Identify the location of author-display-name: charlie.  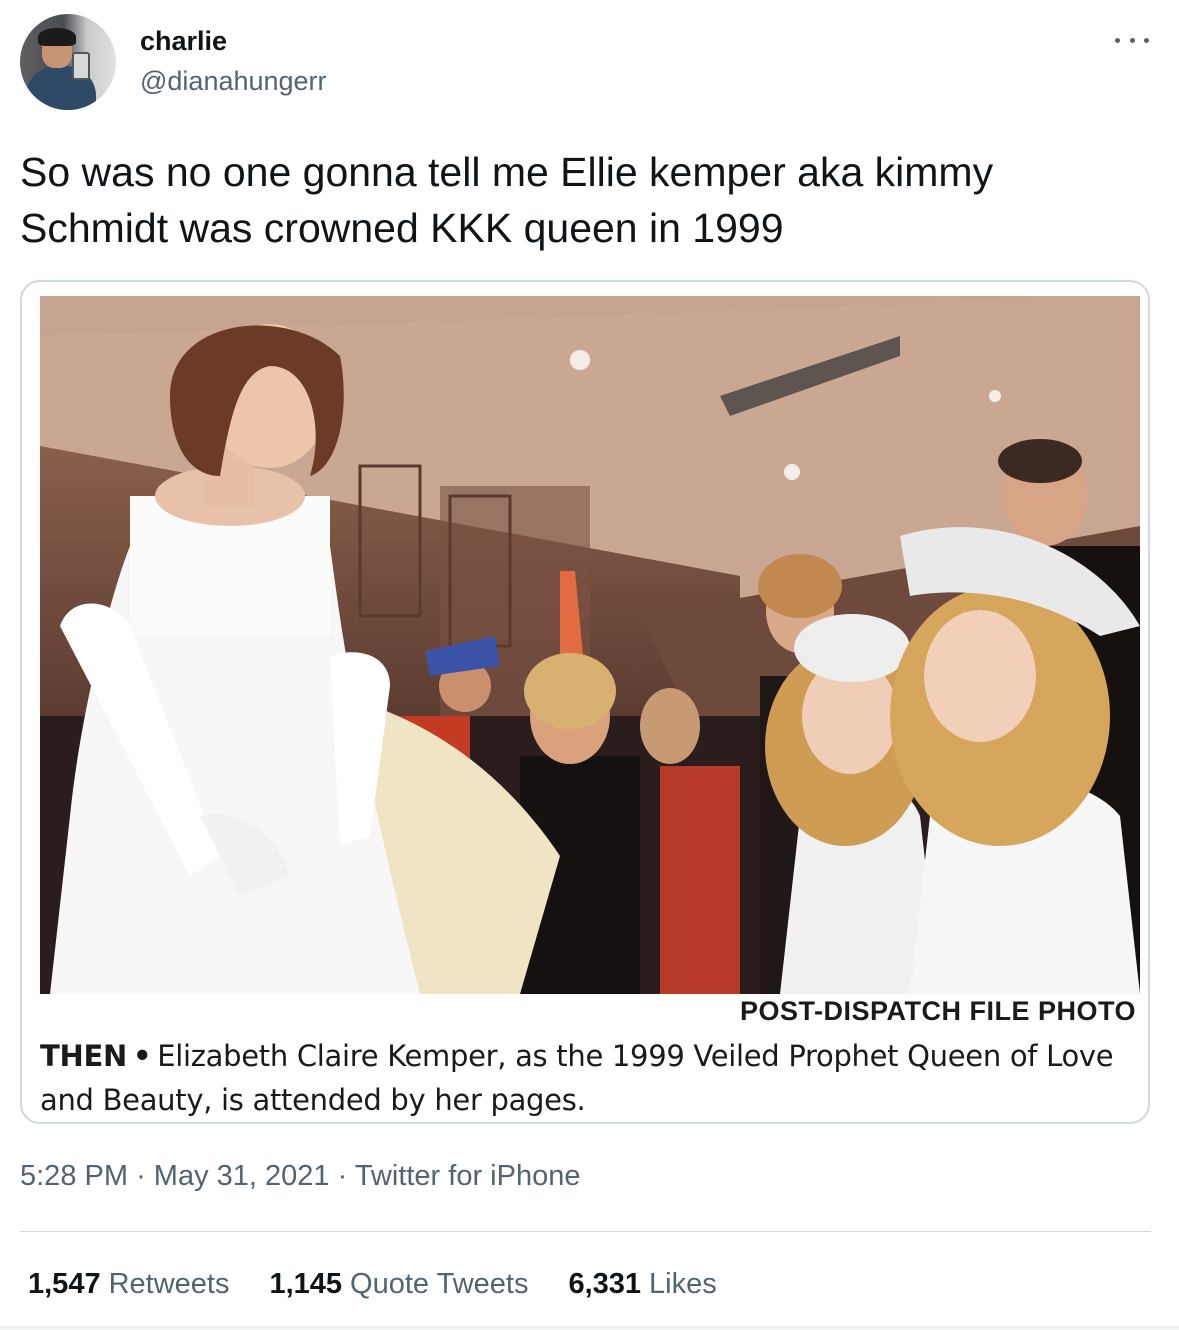
(183, 41).